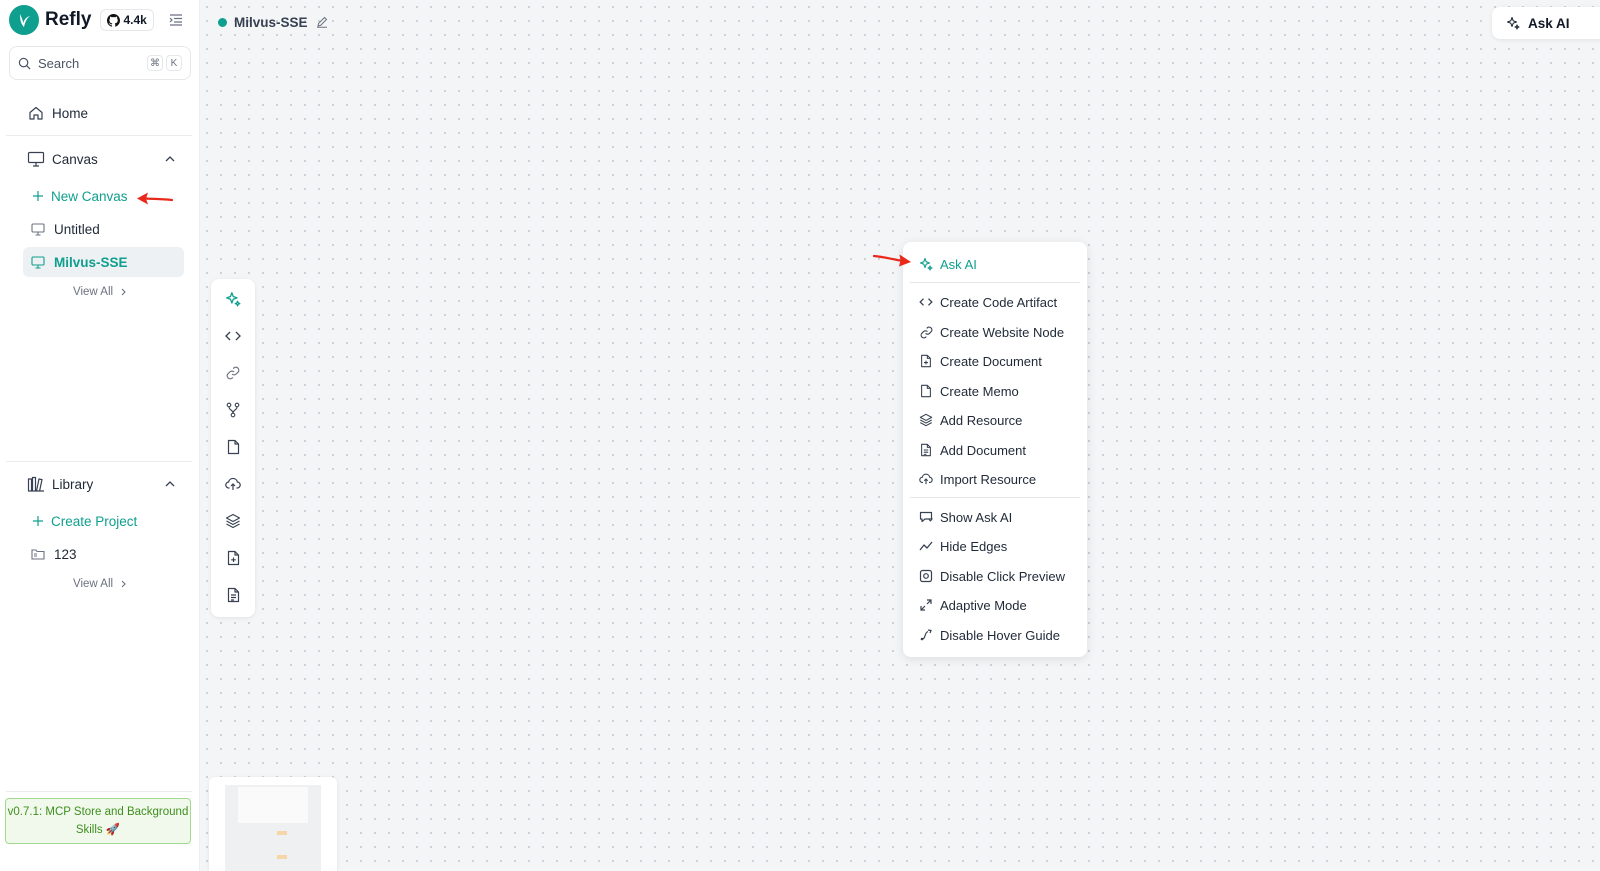 Image resolution: width=1600 pixels, height=871 pixels. I want to click on shortcut-k-key: K, so click(174, 63).